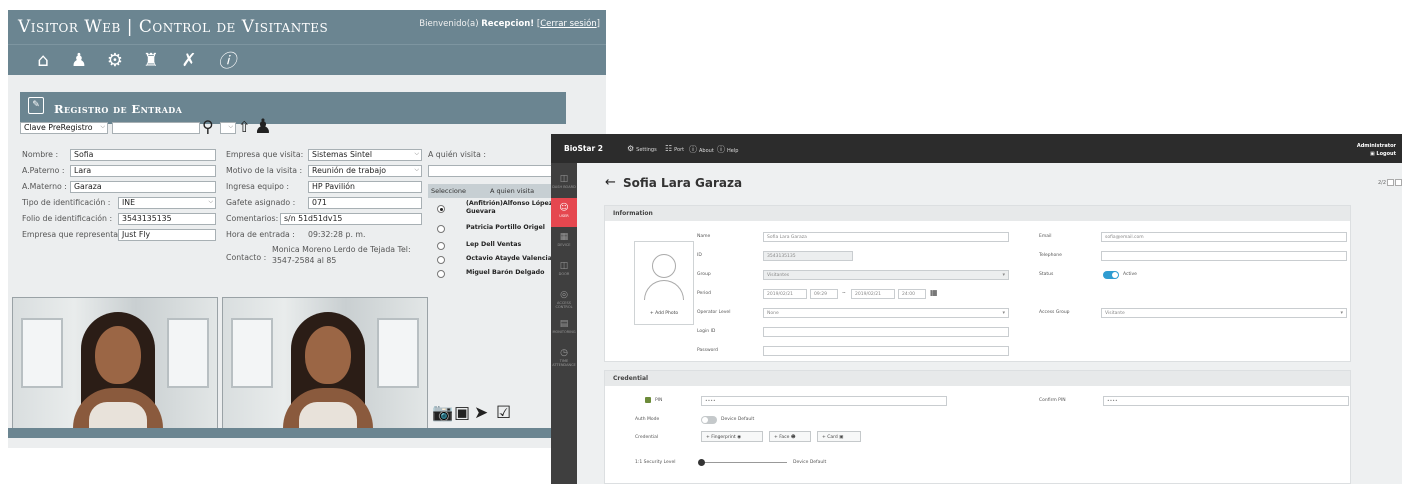  Describe the element at coordinates (655, 462) in the screenshot. I see `security-level-label: 1:1 Security Level` at that location.